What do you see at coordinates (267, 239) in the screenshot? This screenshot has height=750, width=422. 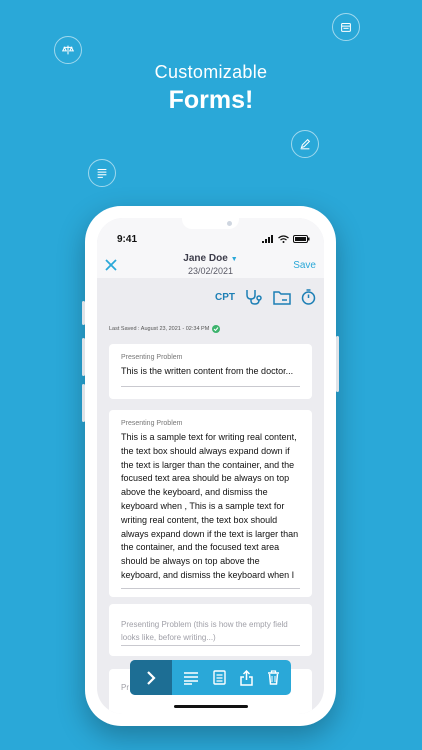 I see `signal-icon` at bounding box center [267, 239].